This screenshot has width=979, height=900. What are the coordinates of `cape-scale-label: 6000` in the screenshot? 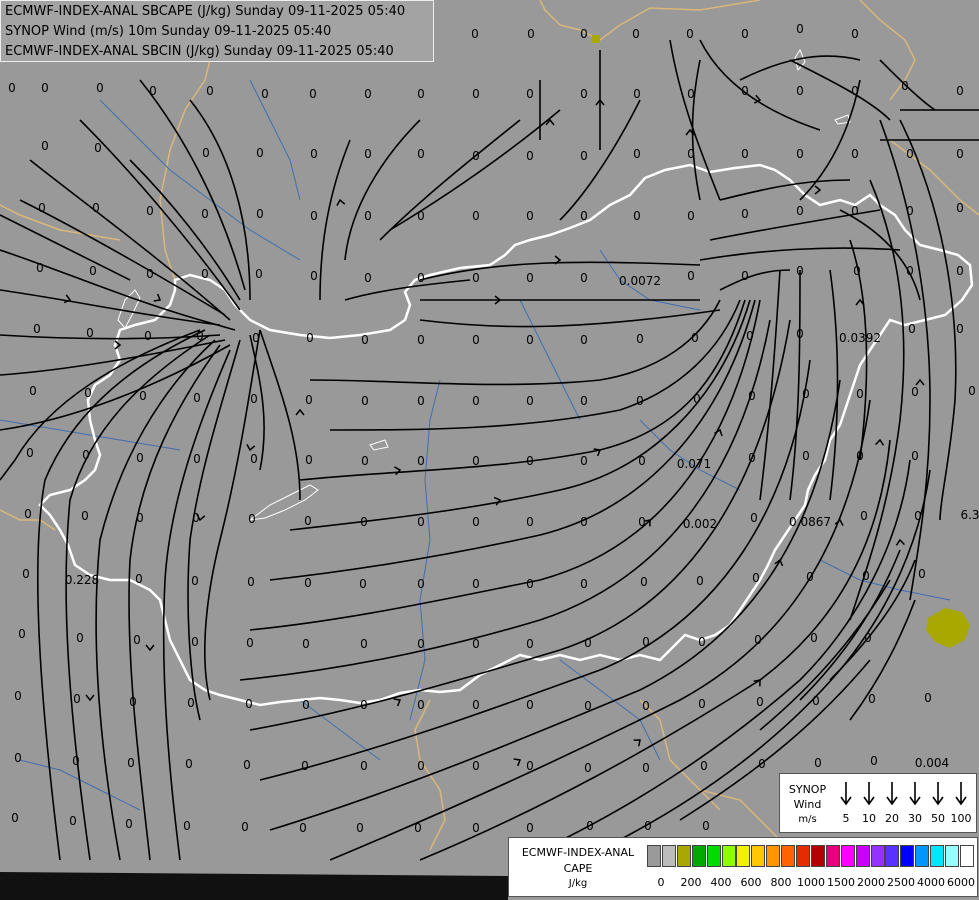 It's located at (961, 882).